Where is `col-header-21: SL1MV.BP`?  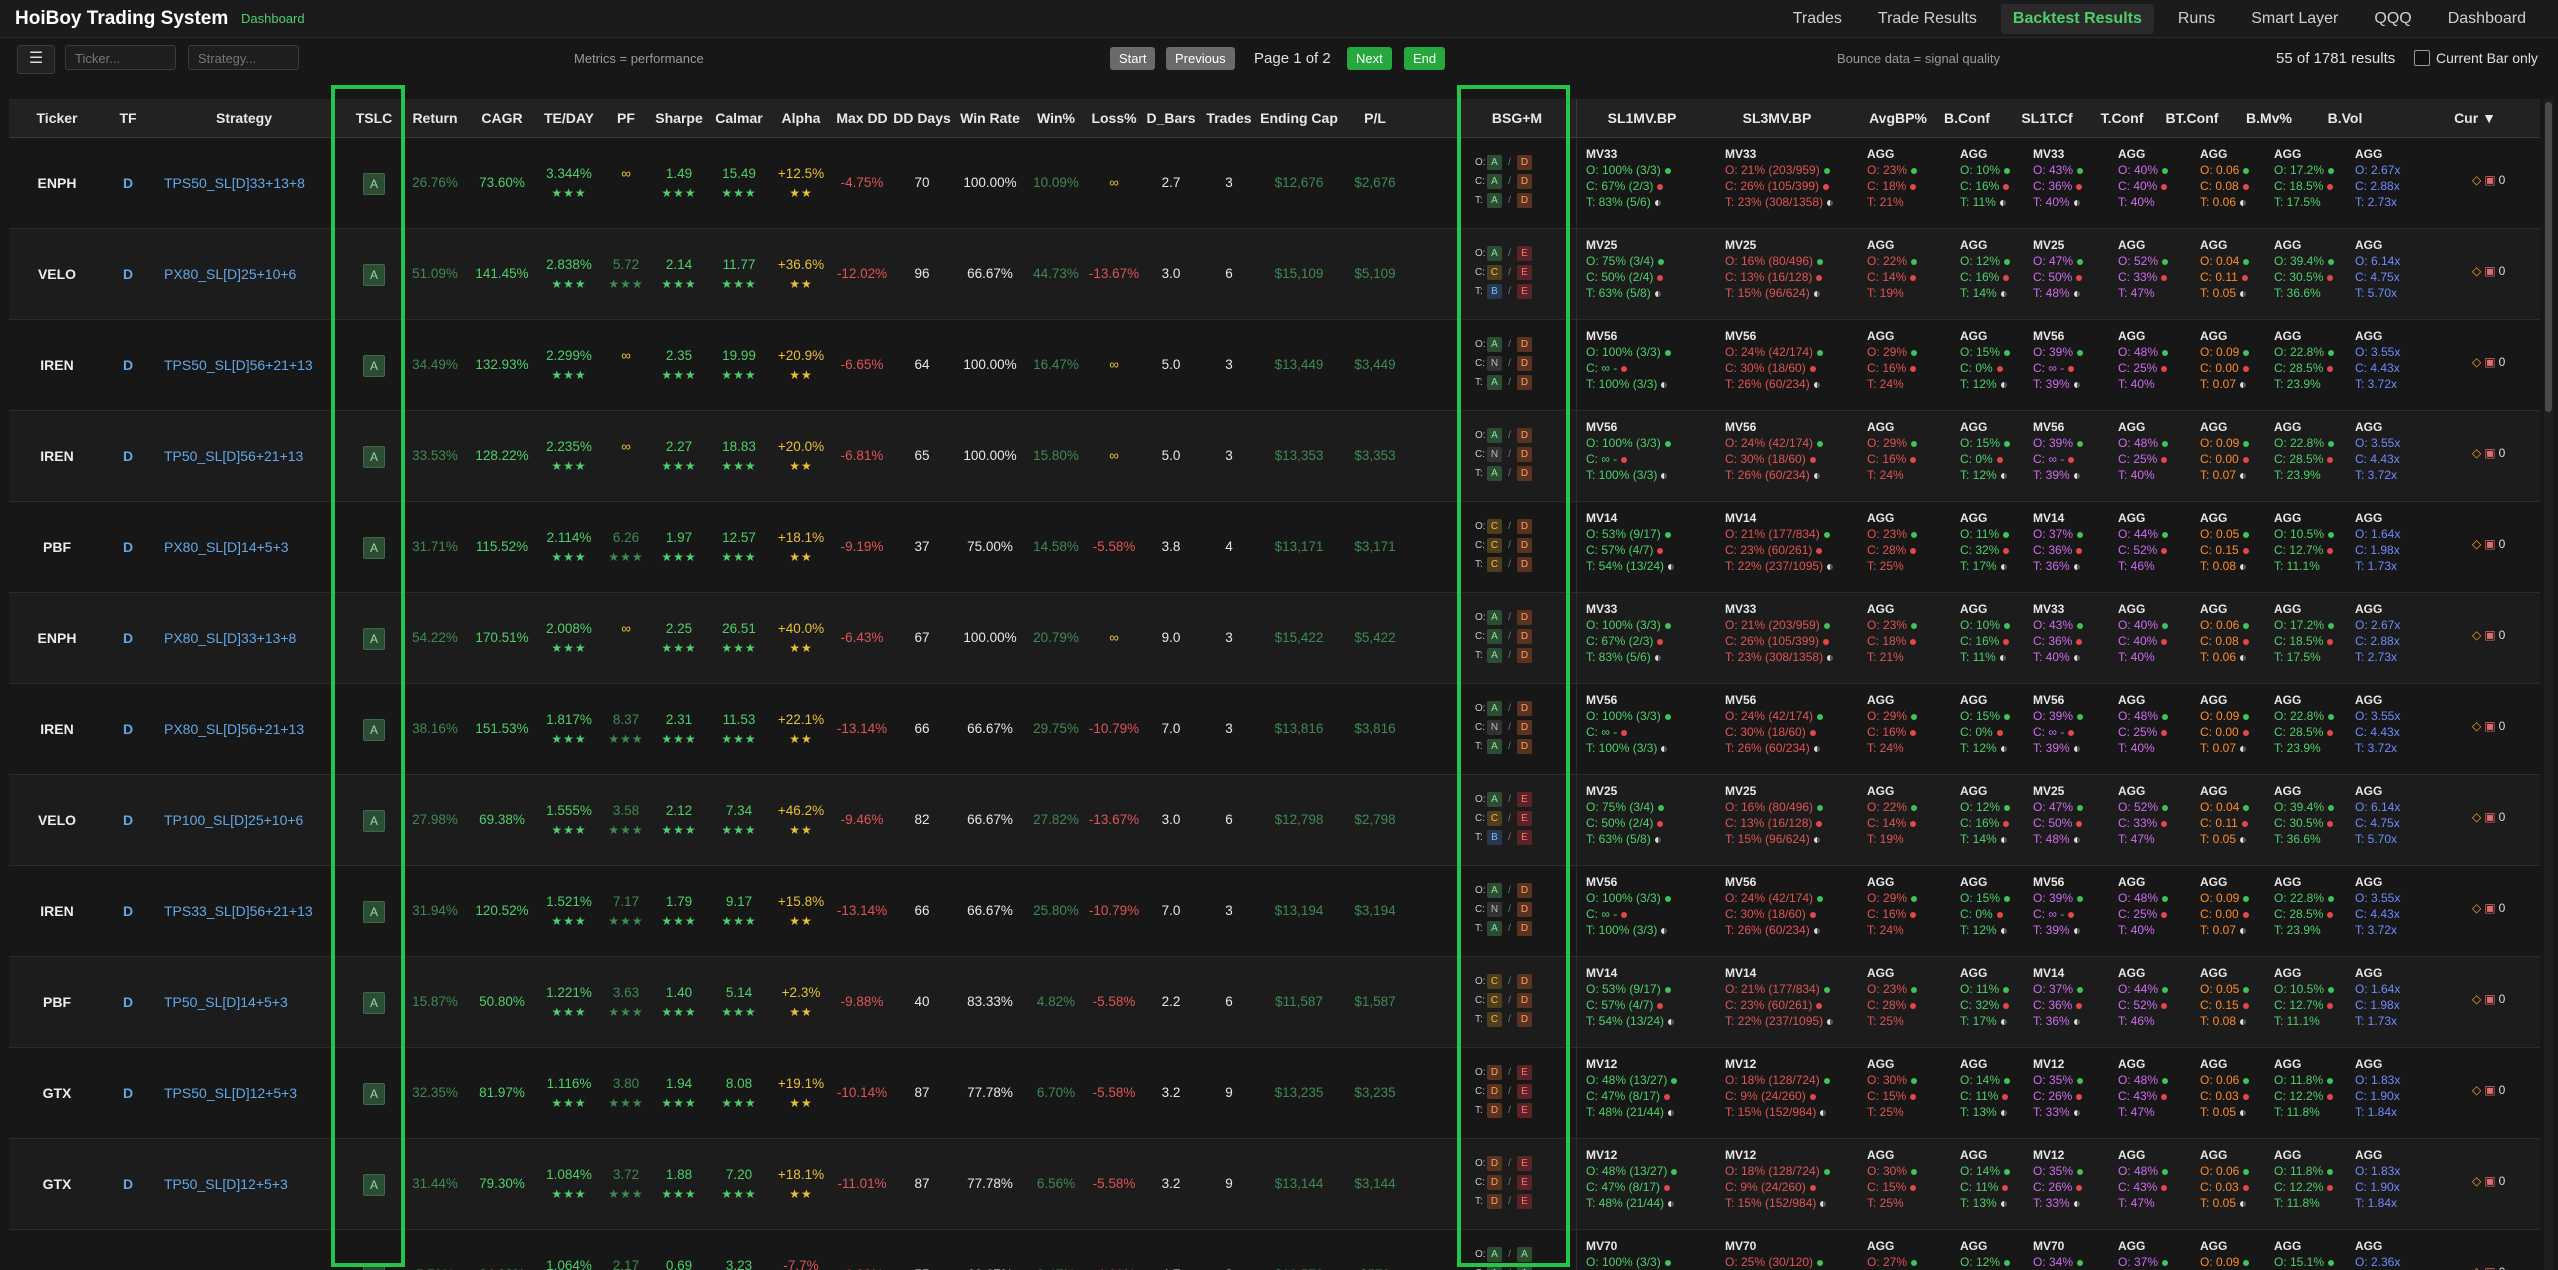
col-header-21: SL1MV.BP is located at coordinates (1642, 118).